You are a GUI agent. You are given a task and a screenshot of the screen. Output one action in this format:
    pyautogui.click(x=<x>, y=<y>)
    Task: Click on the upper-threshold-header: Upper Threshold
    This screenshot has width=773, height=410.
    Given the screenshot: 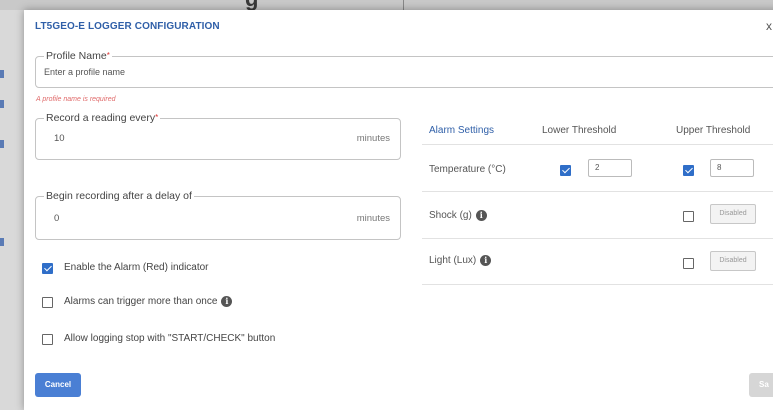 What is the action you would take?
    pyautogui.click(x=713, y=130)
    